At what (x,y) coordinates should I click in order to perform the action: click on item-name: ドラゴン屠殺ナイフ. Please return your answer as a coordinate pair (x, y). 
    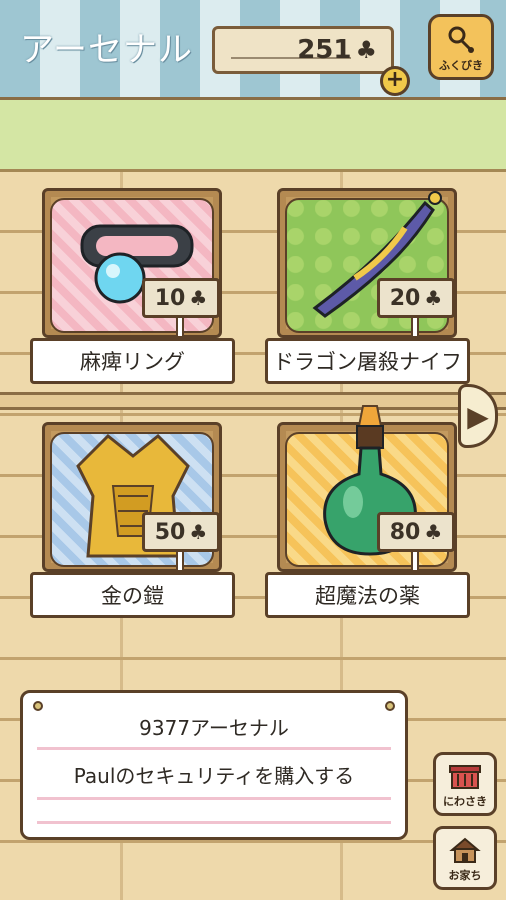
    Looking at the image, I should click on (367, 361).